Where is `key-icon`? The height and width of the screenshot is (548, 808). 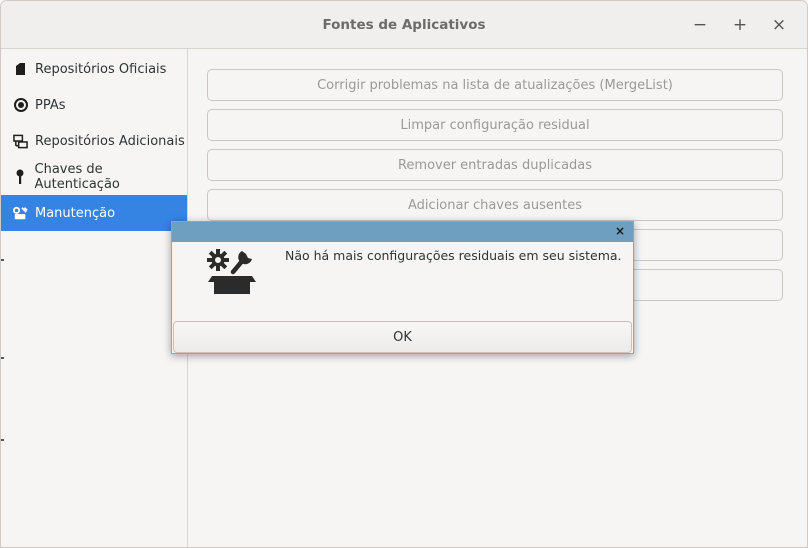
key-icon is located at coordinates (20, 177).